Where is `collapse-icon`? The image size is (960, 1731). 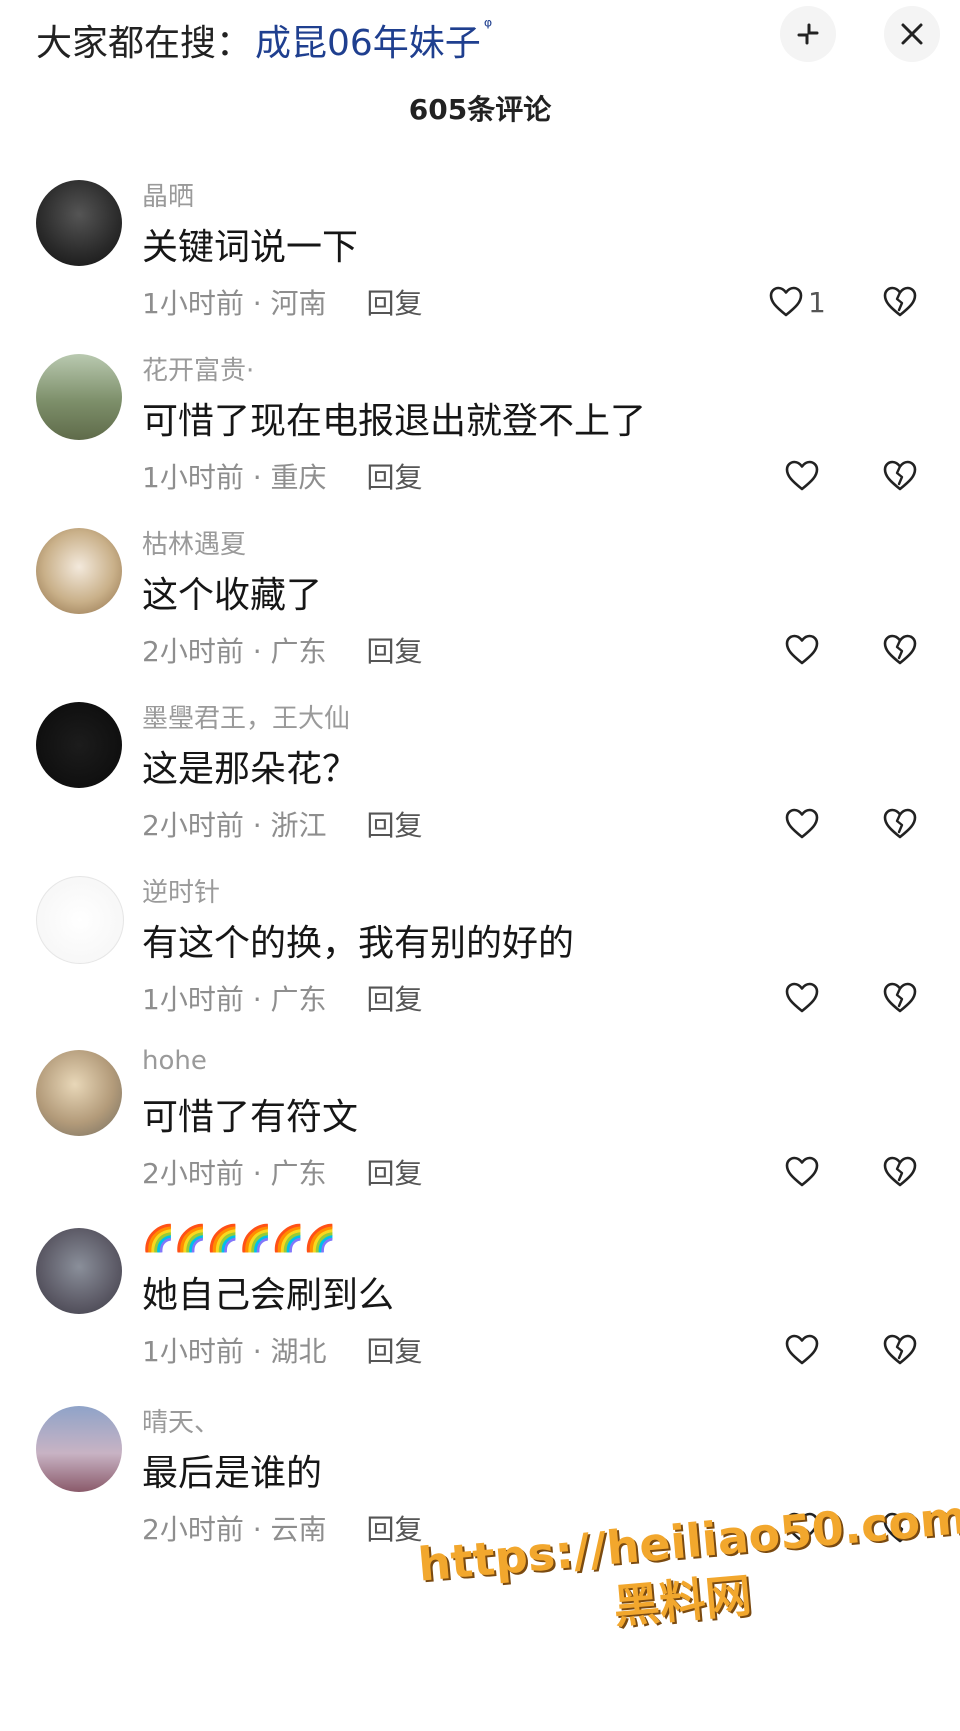 collapse-icon is located at coordinates (808, 34).